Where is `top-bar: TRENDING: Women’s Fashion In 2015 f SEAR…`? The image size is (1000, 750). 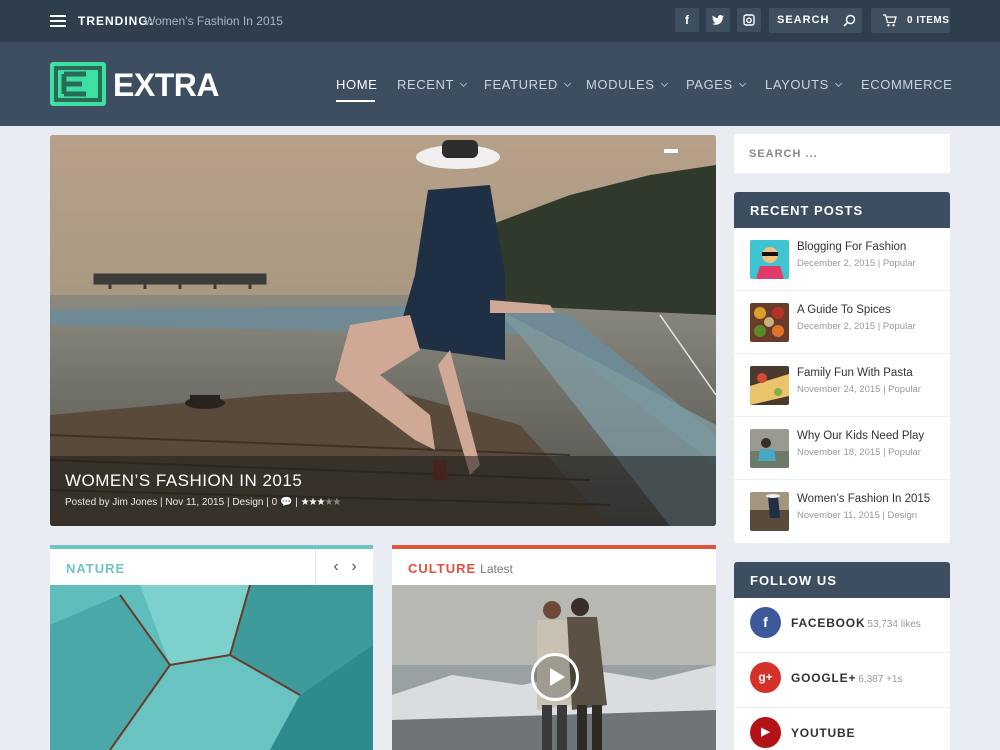 top-bar: TRENDING: Women’s Fashion In 2015 f SEAR… is located at coordinates (500, 21).